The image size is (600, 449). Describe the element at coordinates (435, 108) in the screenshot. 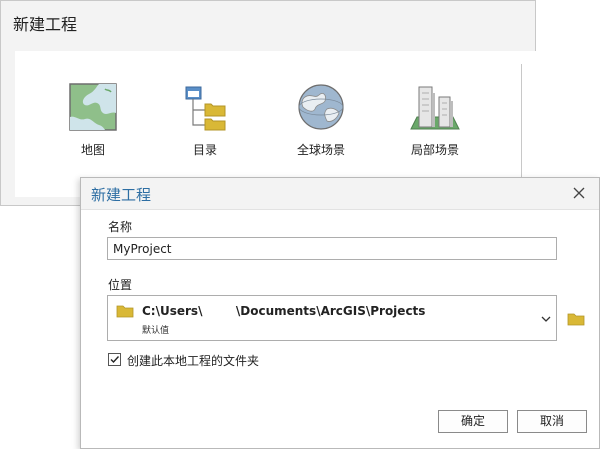

I see `local-scene-icon` at that location.